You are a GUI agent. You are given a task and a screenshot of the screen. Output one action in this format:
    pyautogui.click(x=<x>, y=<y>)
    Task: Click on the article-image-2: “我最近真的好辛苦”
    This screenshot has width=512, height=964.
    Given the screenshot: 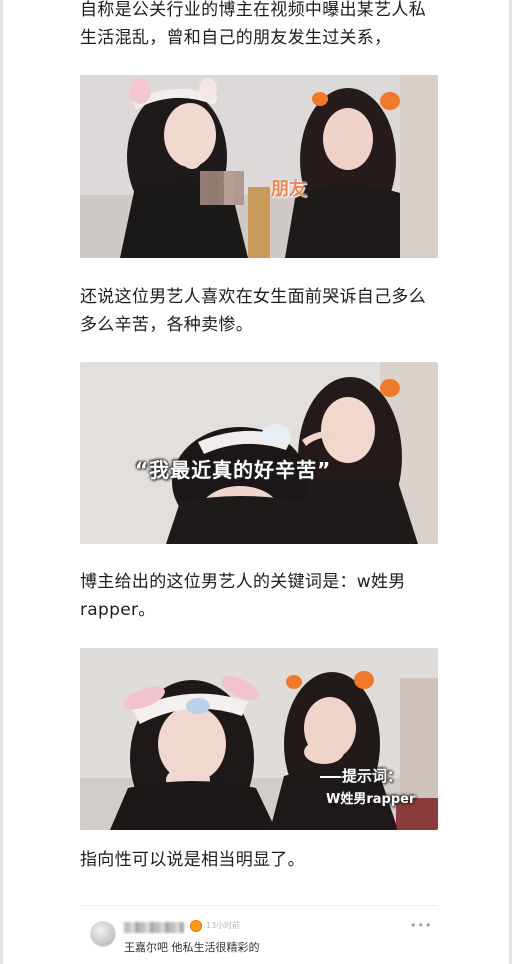 What is the action you would take?
    pyautogui.click(x=259, y=453)
    